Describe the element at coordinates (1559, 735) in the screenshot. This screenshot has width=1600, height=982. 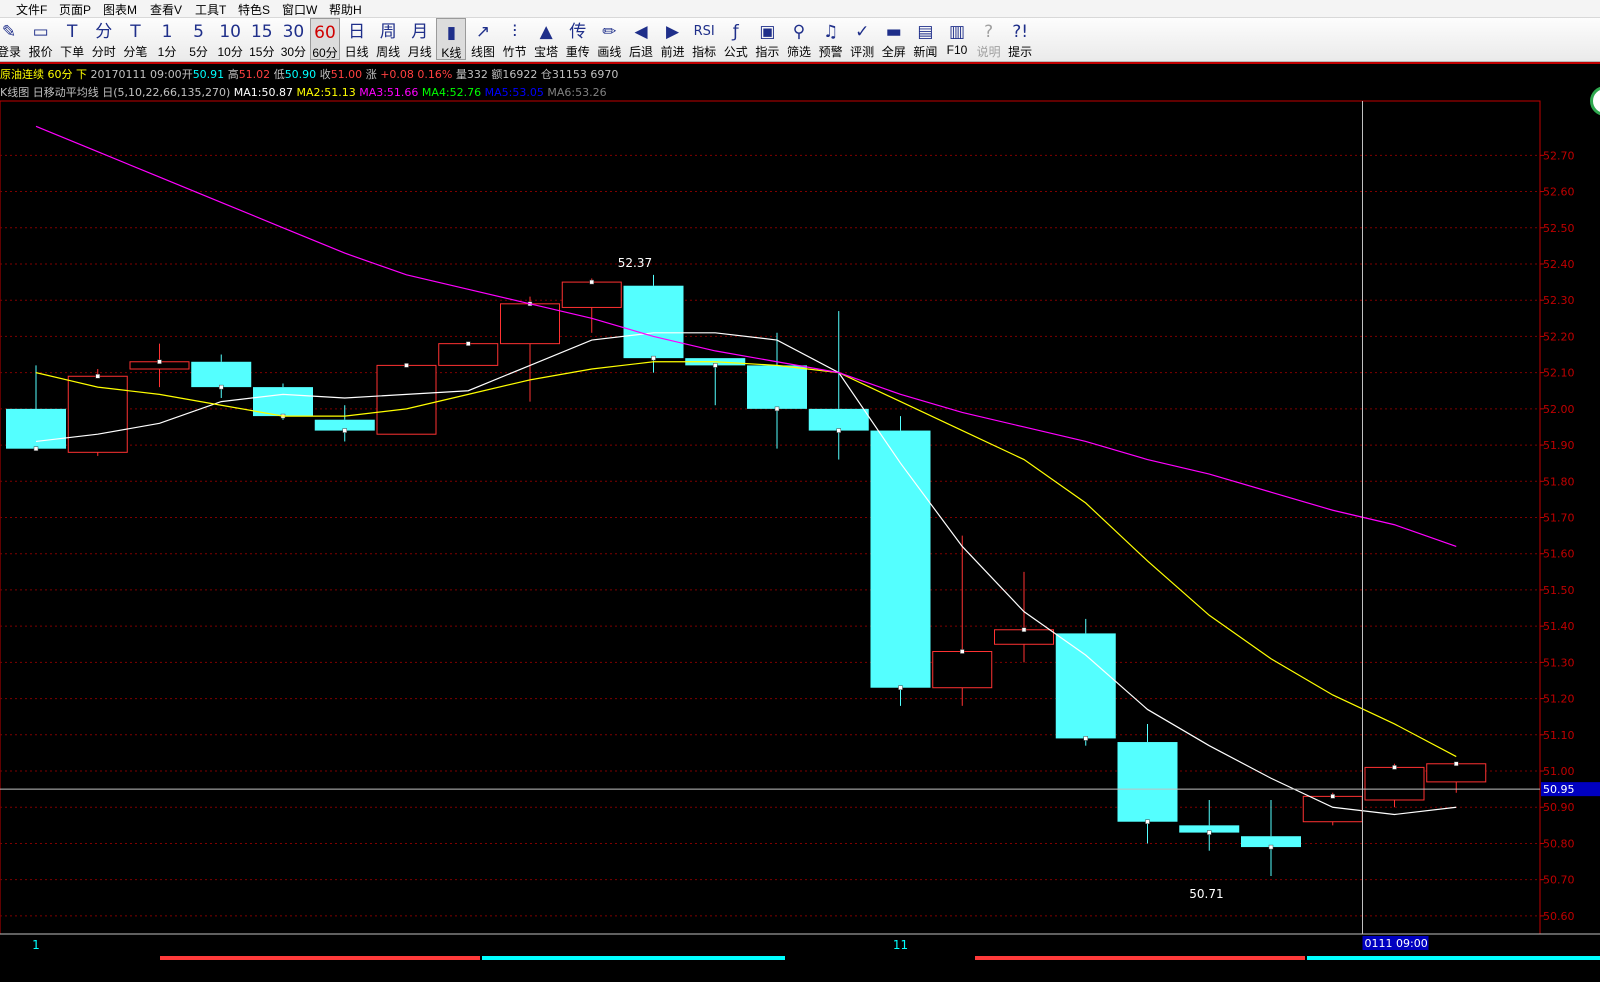
I see `y-tick-label: 51.10` at that location.